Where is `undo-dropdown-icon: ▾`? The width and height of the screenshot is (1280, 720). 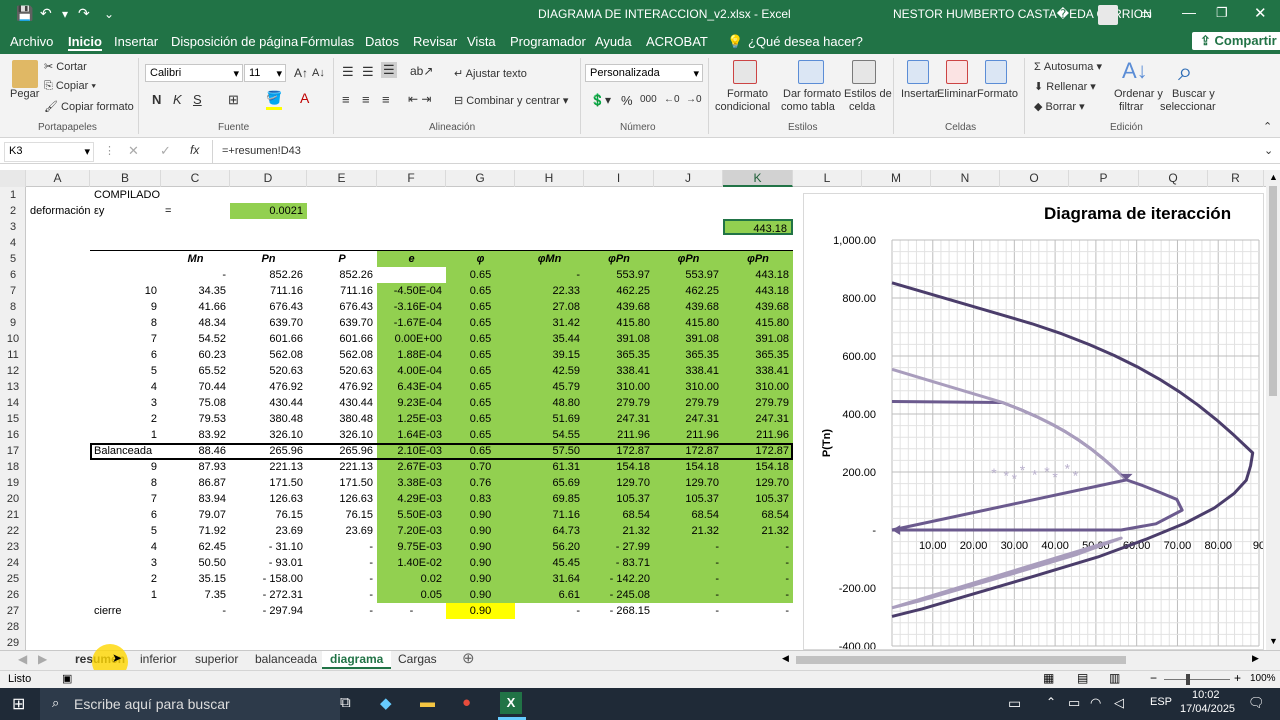 undo-dropdown-icon: ▾ is located at coordinates (65, 14).